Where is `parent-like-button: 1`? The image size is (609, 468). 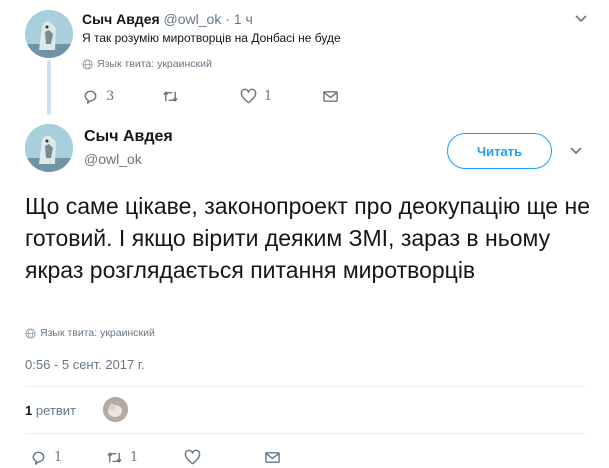
parent-like-button: 1 is located at coordinates (281, 96).